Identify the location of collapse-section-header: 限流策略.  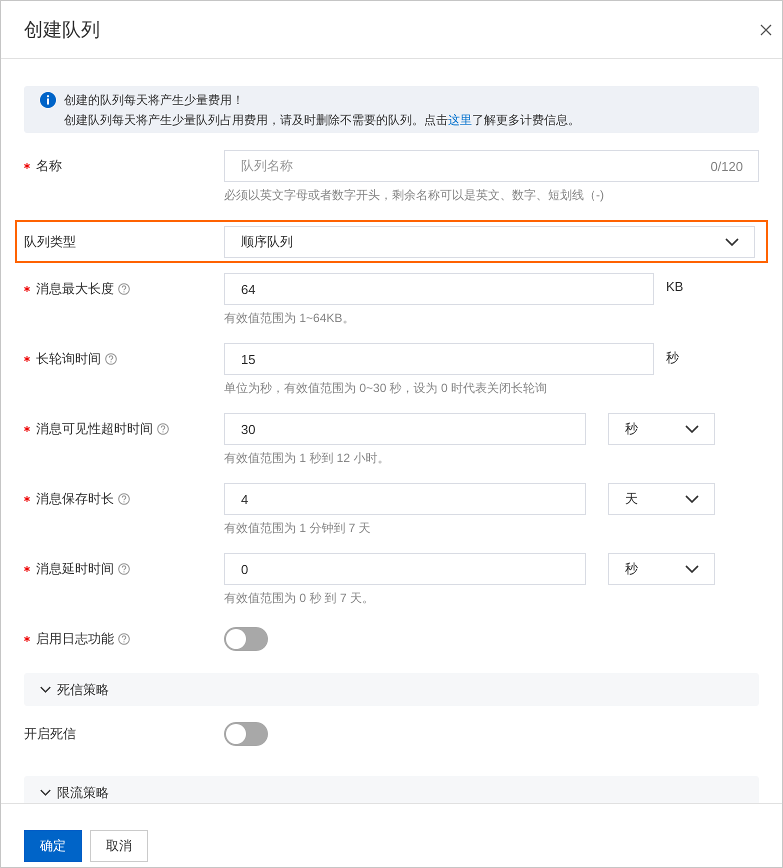
(391, 789).